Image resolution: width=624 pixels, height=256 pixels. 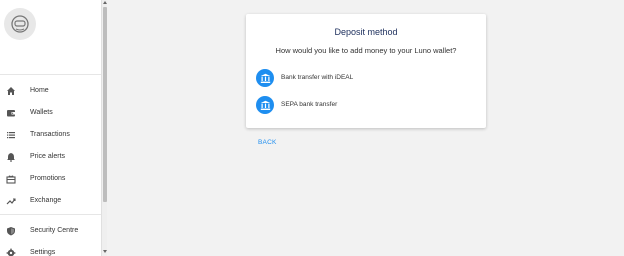 I want to click on sidebar-item-label: Settings, so click(x=43, y=252).